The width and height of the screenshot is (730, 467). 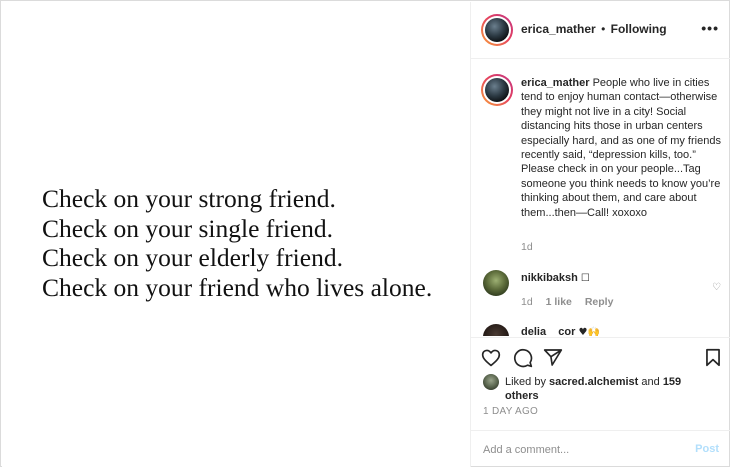 I want to click on comment-meta: 1d 1 like Reply, so click(x=572, y=302).